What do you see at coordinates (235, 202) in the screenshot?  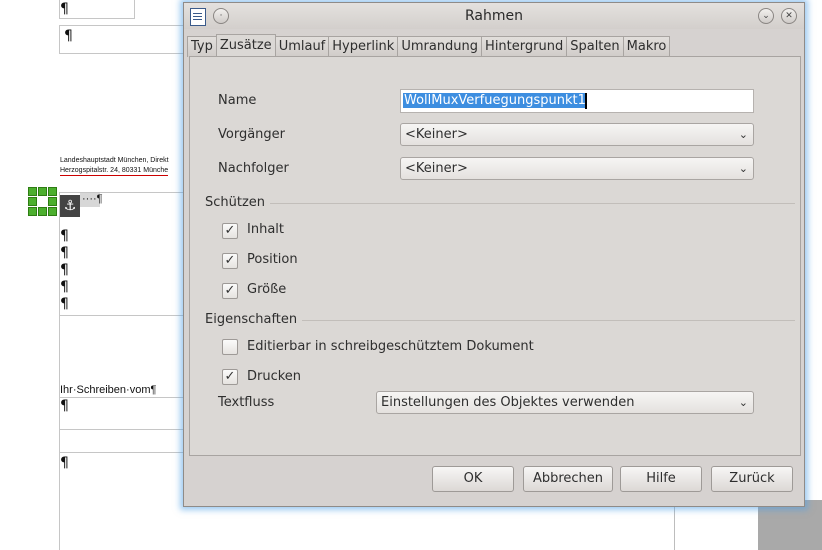 I see `protect-heading: Schützen` at bounding box center [235, 202].